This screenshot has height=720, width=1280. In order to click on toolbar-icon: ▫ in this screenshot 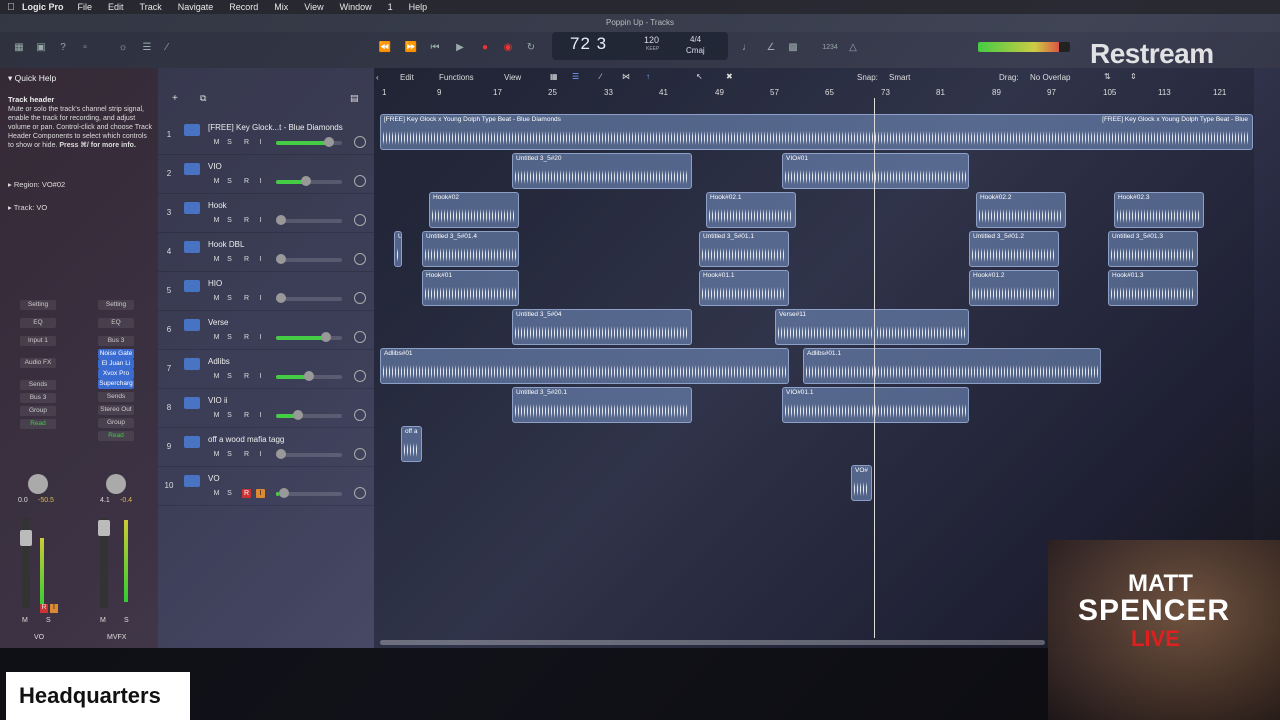, I will do `click(85, 48)`.